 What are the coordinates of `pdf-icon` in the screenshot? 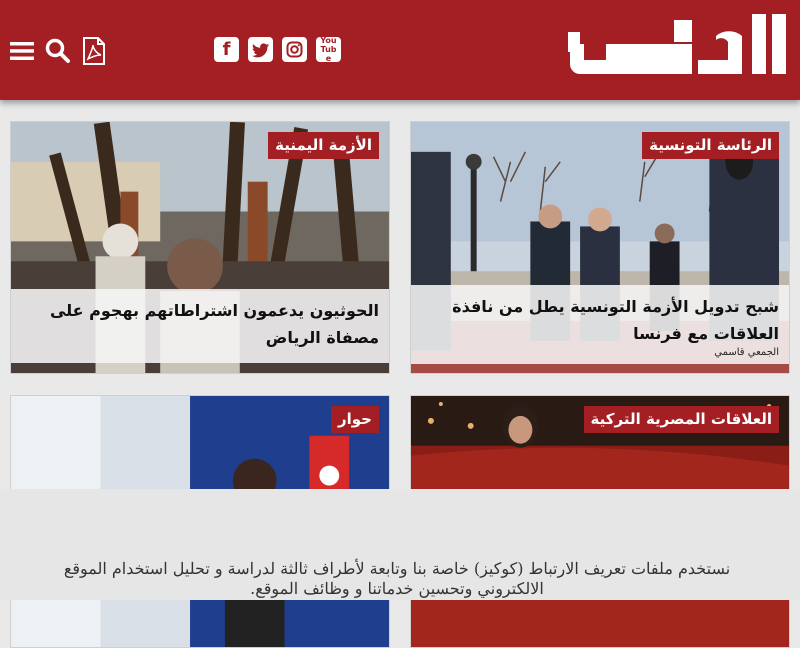 It's located at (94, 51).